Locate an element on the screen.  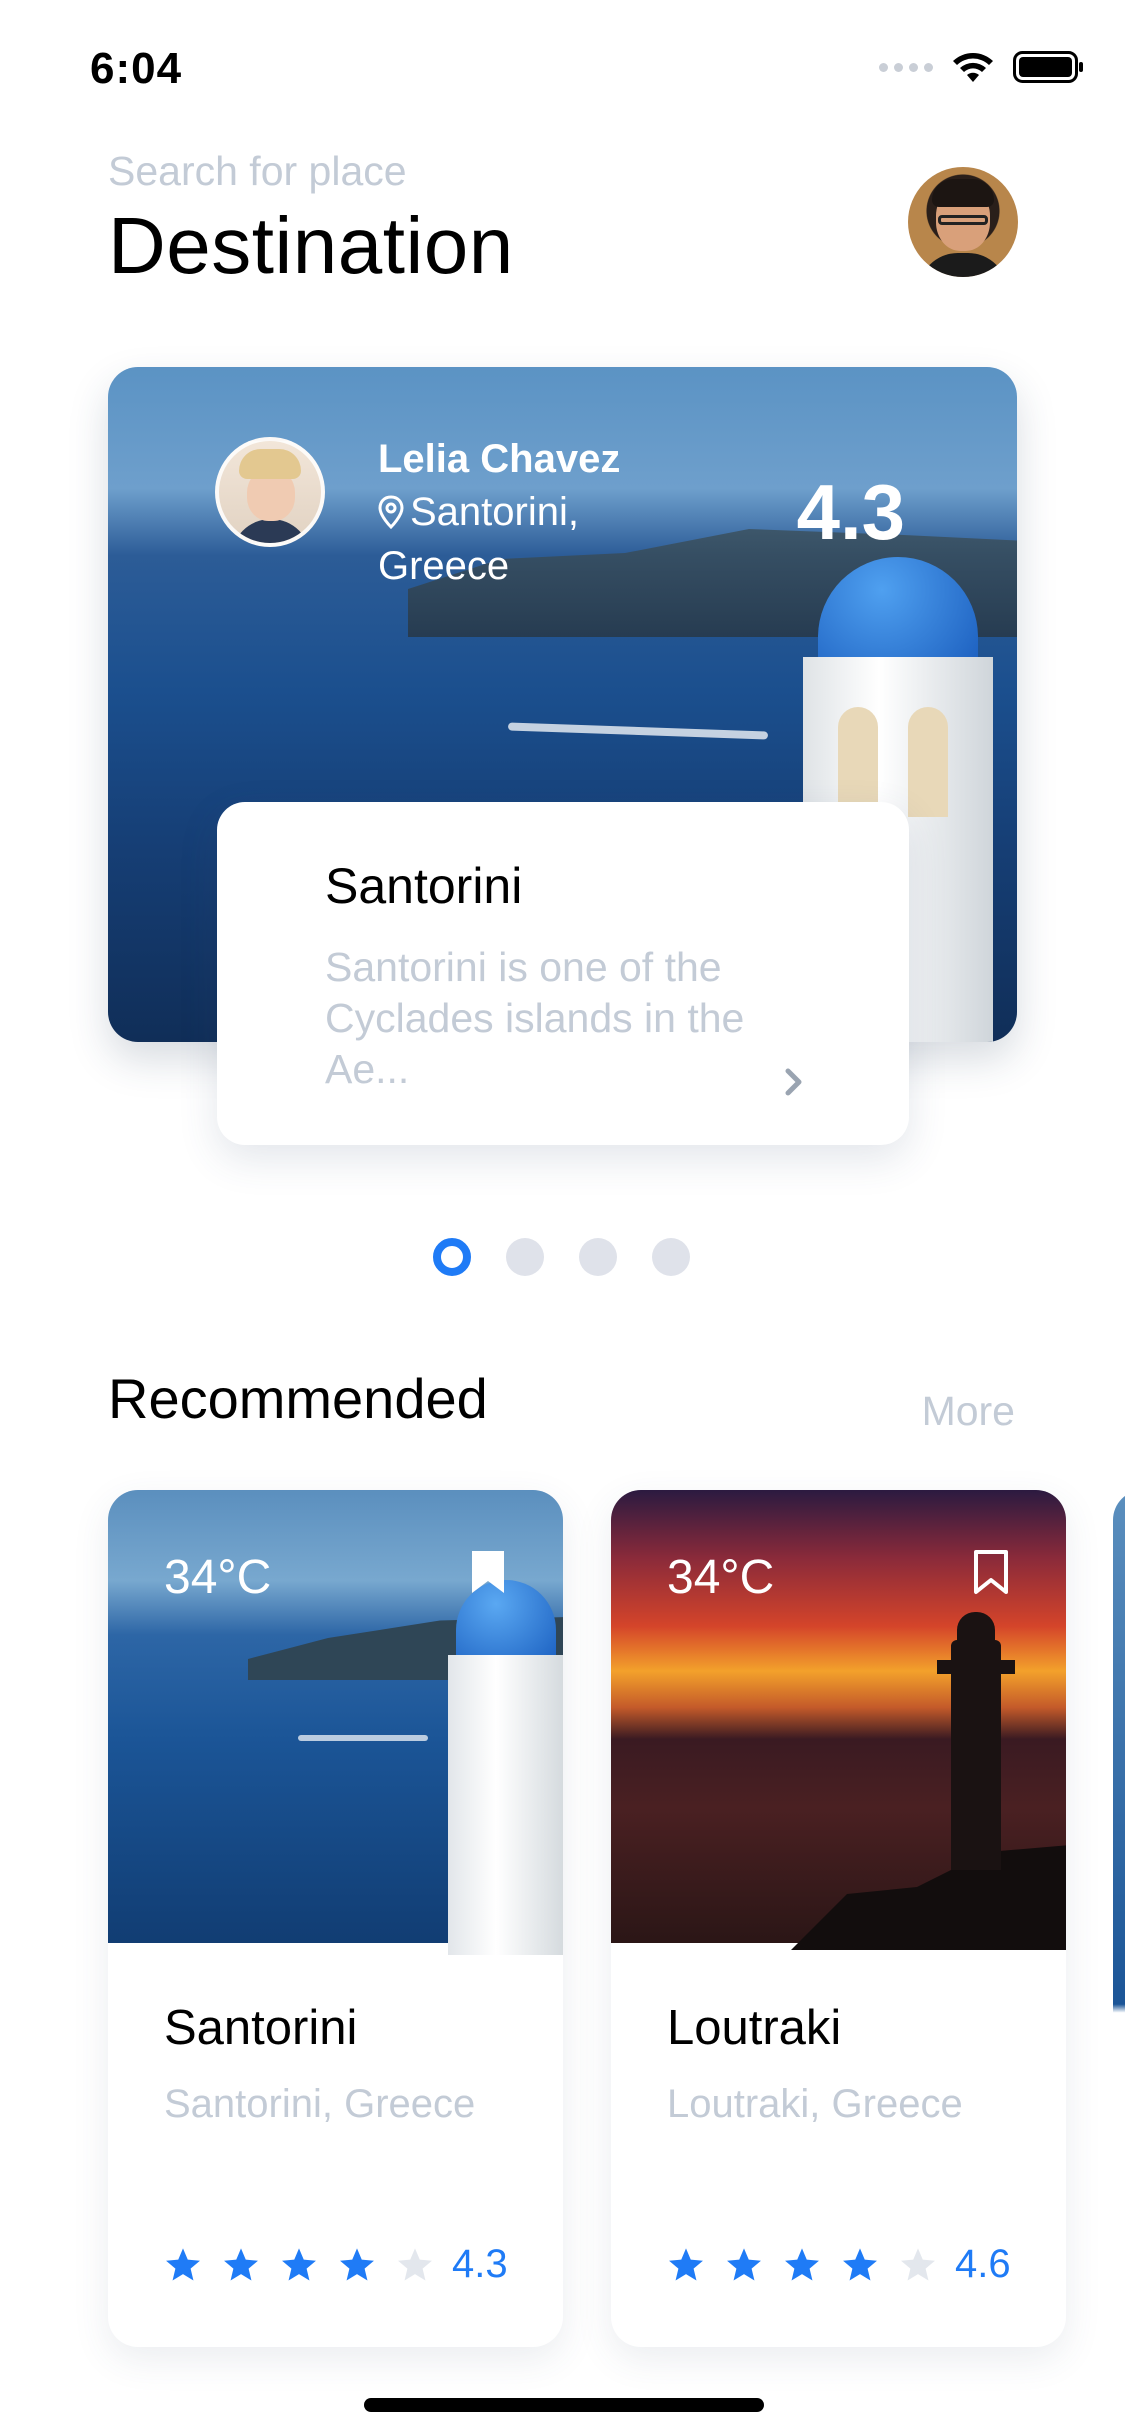
author-name: Lelia Chavez is located at coordinates (499, 459).